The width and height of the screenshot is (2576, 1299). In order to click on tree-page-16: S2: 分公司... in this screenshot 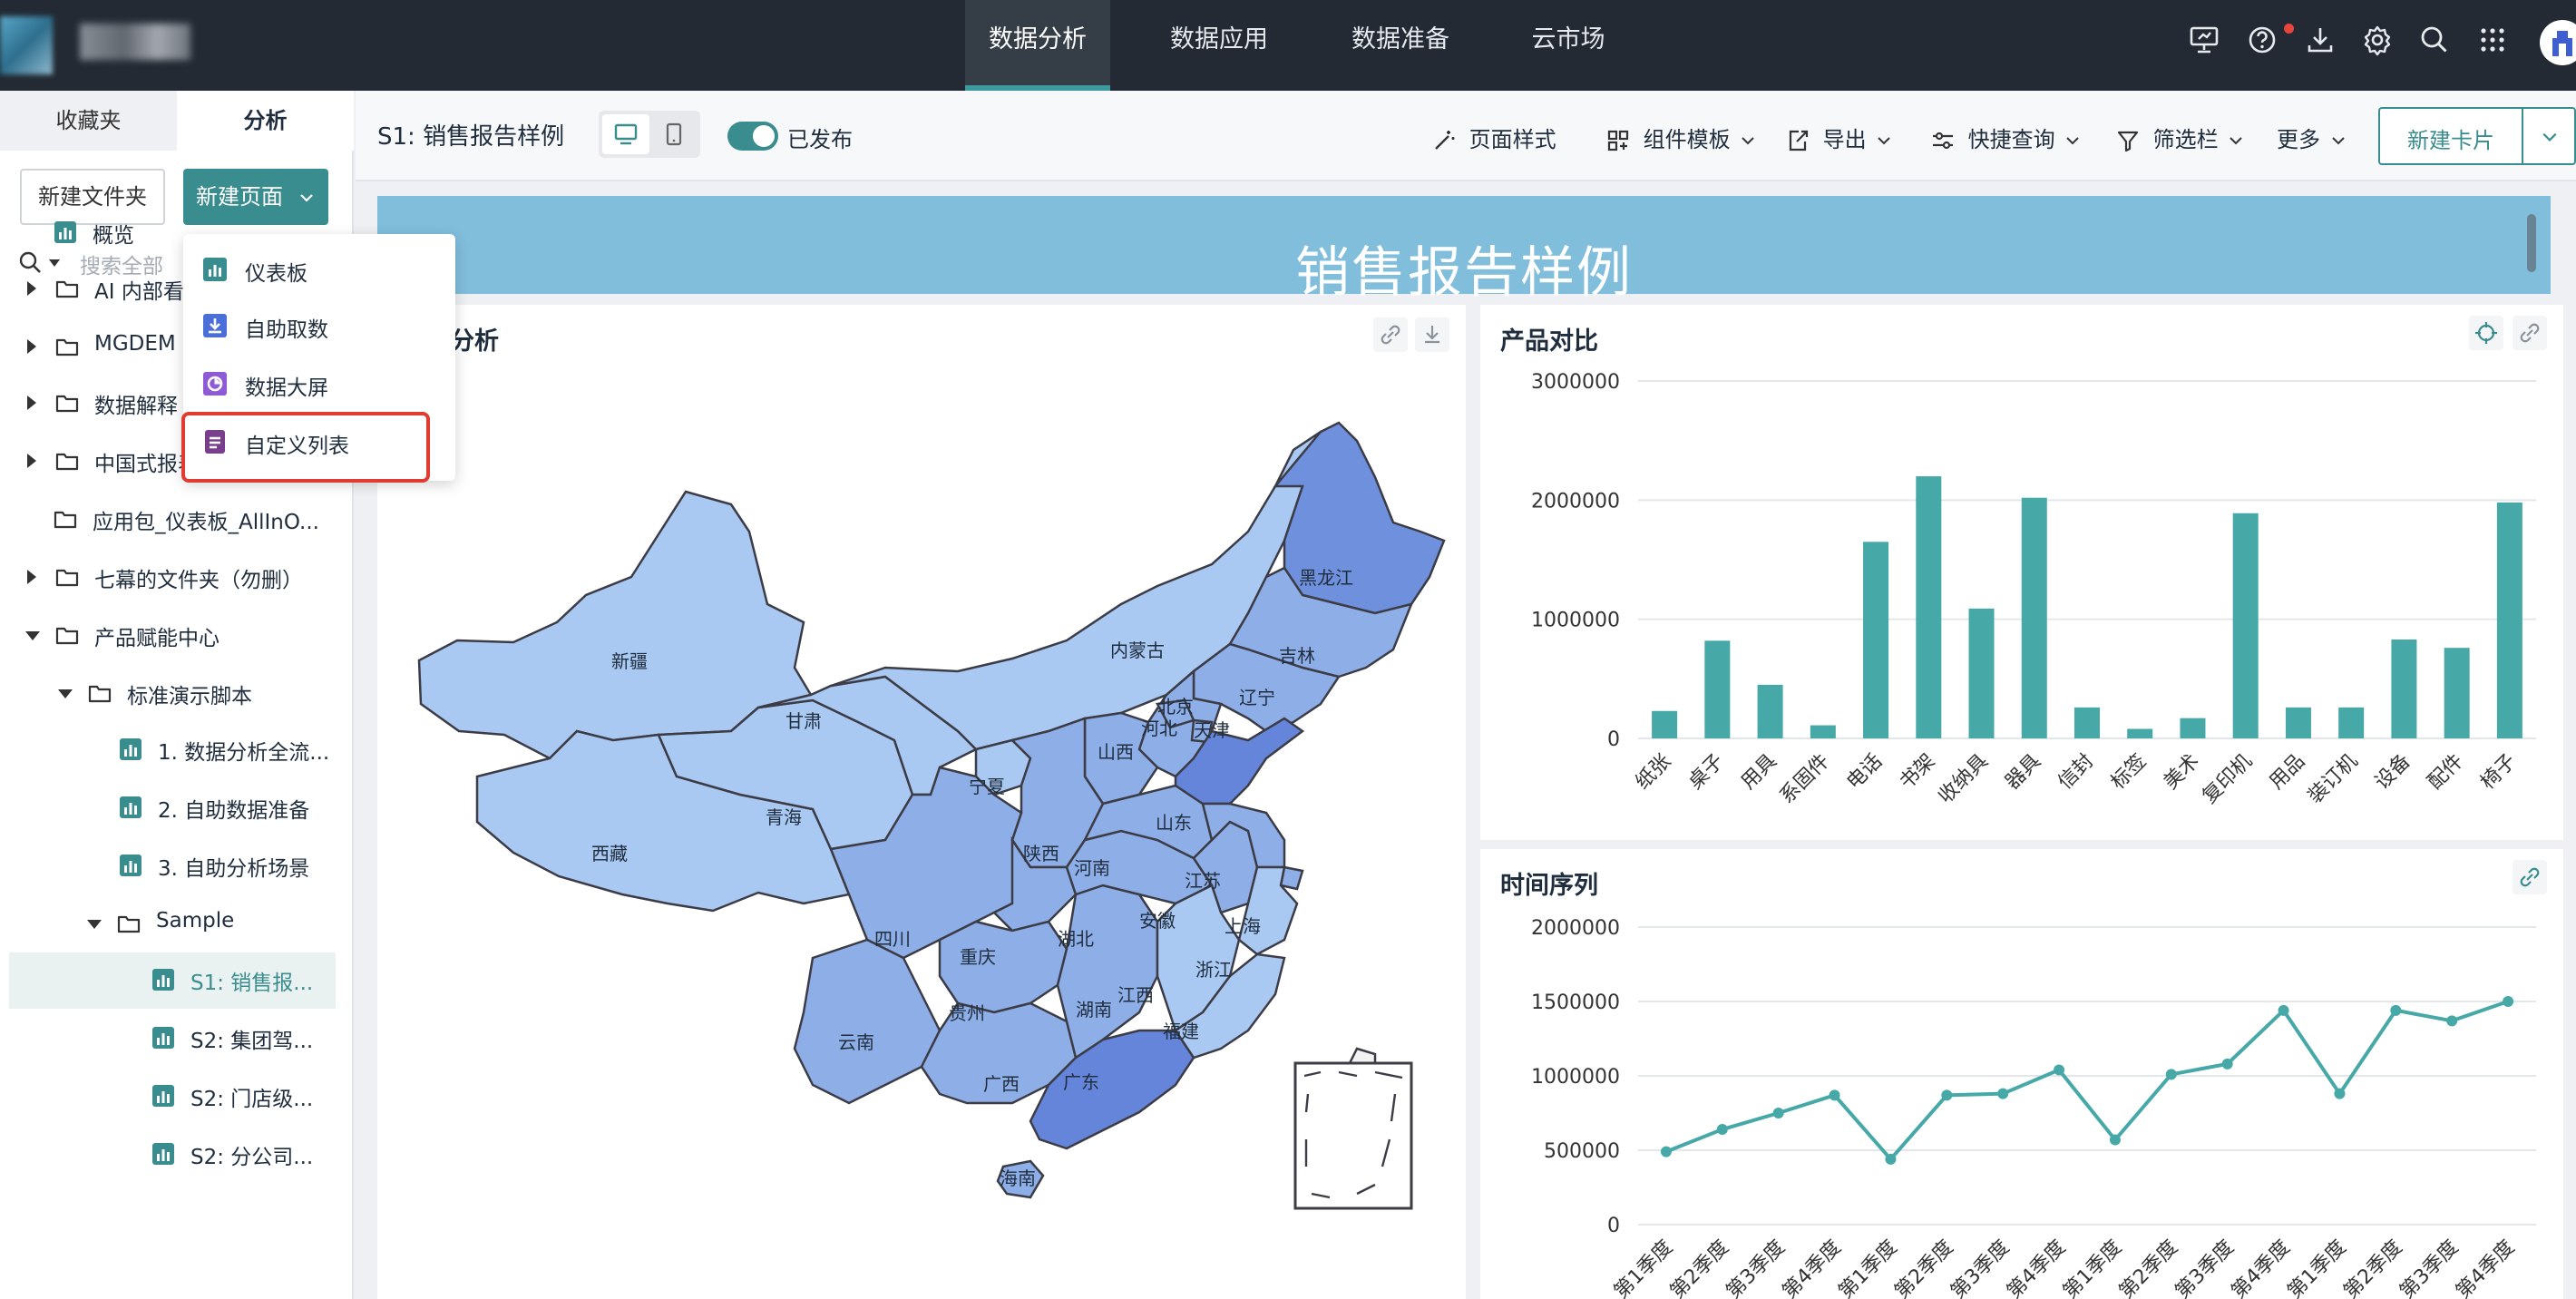, I will do `click(177, 1155)`.